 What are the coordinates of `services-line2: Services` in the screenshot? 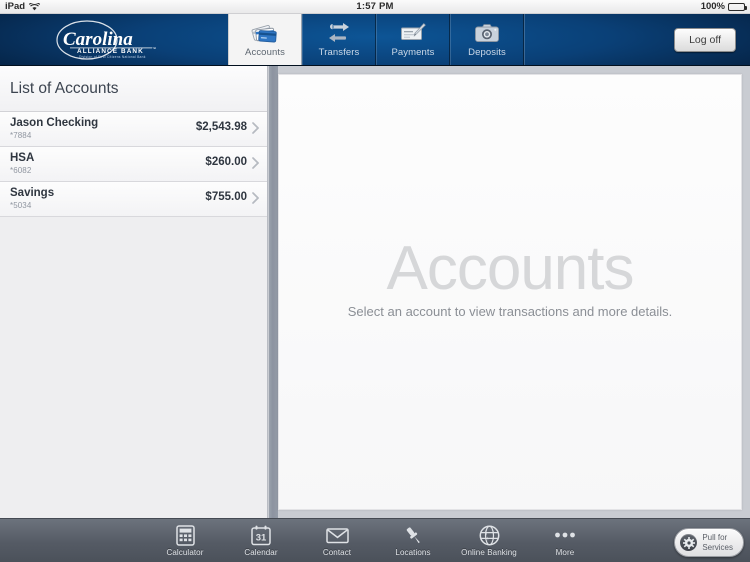 It's located at (717, 547).